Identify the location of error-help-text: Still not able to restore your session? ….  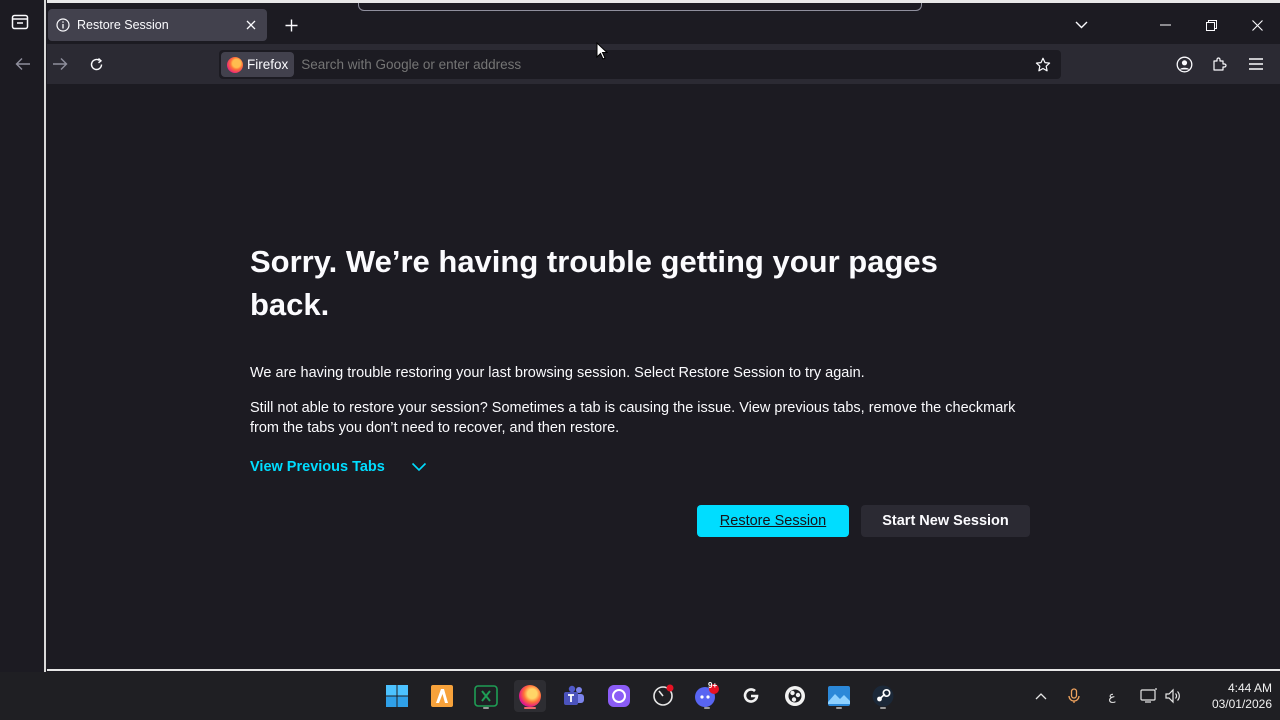
(633, 418).